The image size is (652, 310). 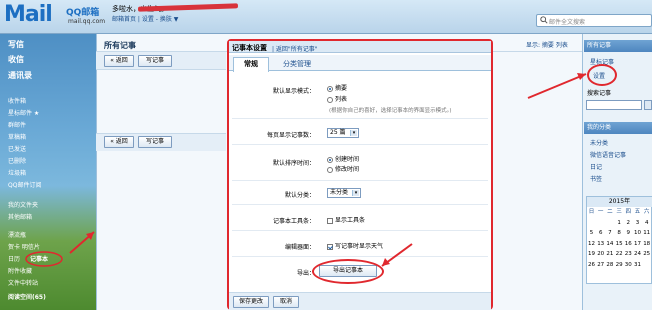 I want to click on save-button: 保存更改, so click(x=251, y=302).